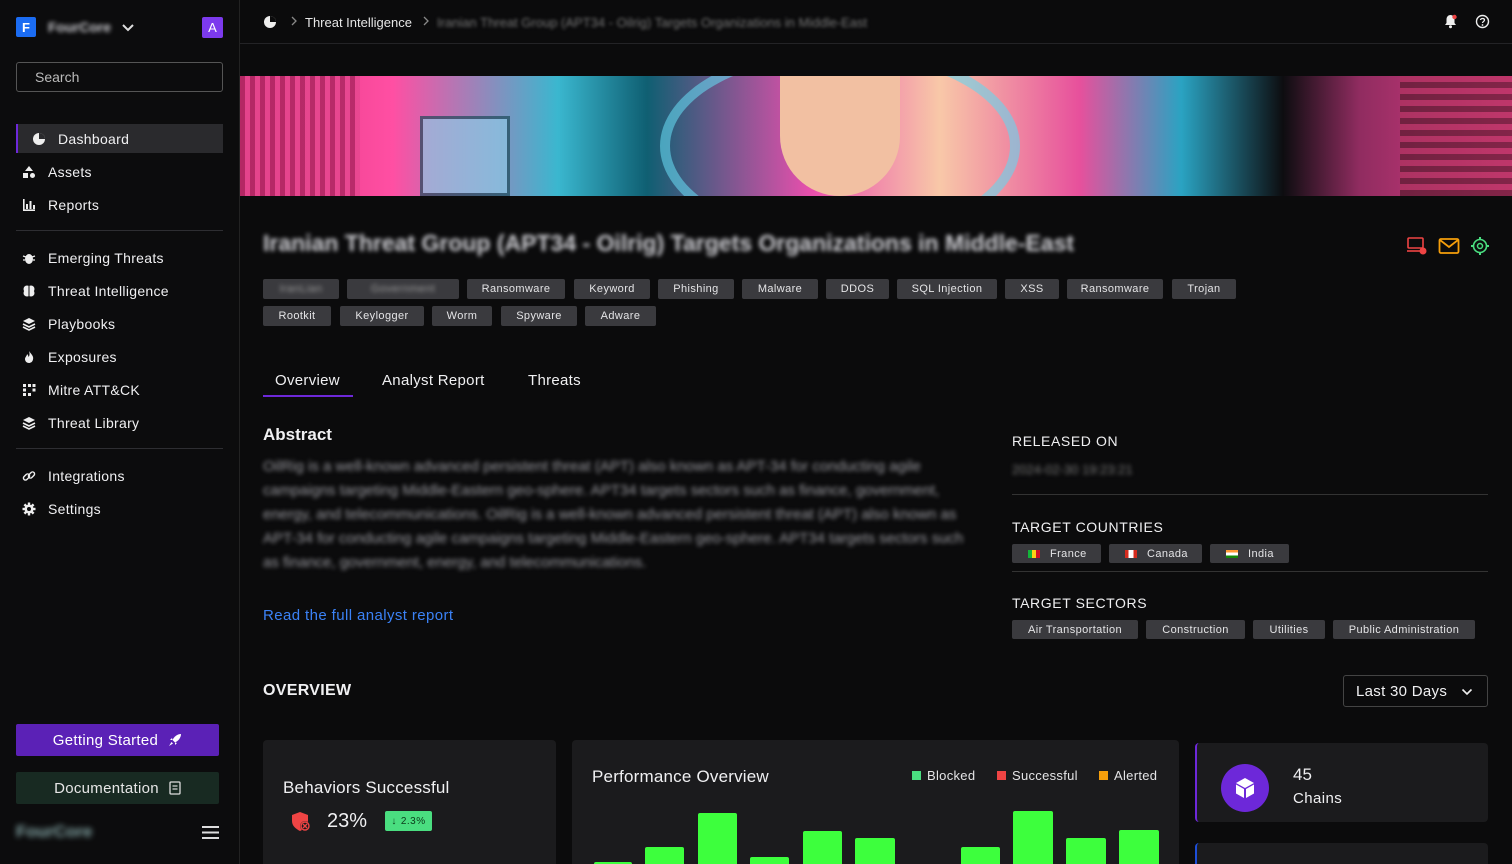  I want to click on layers-icon, so click(29, 423).